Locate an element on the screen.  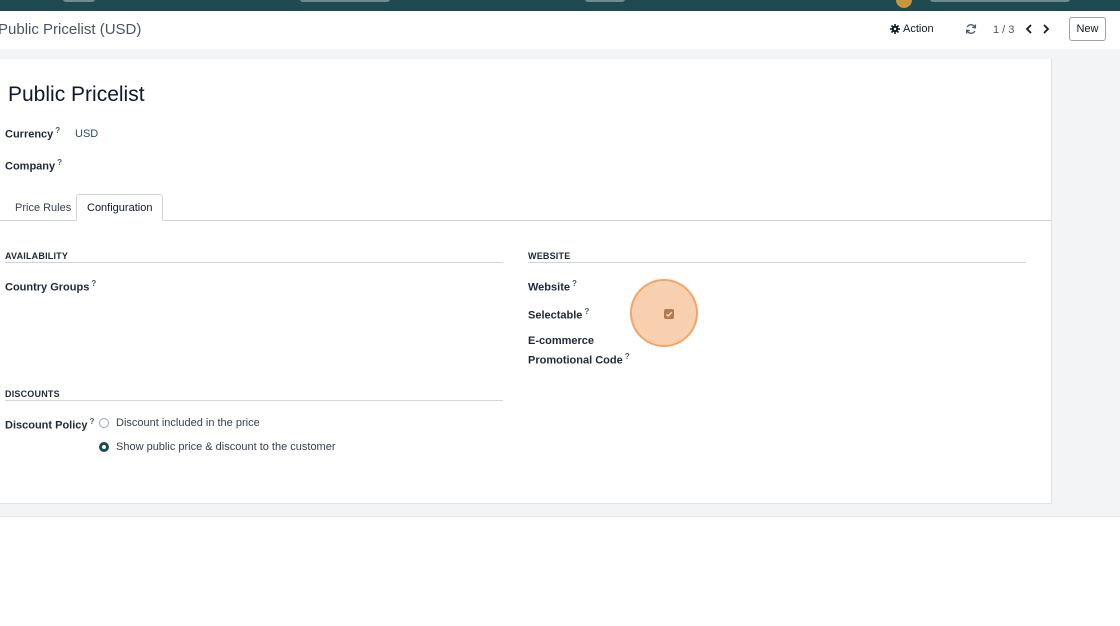
currency-label: Currency? is located at coordinates (32, 133).